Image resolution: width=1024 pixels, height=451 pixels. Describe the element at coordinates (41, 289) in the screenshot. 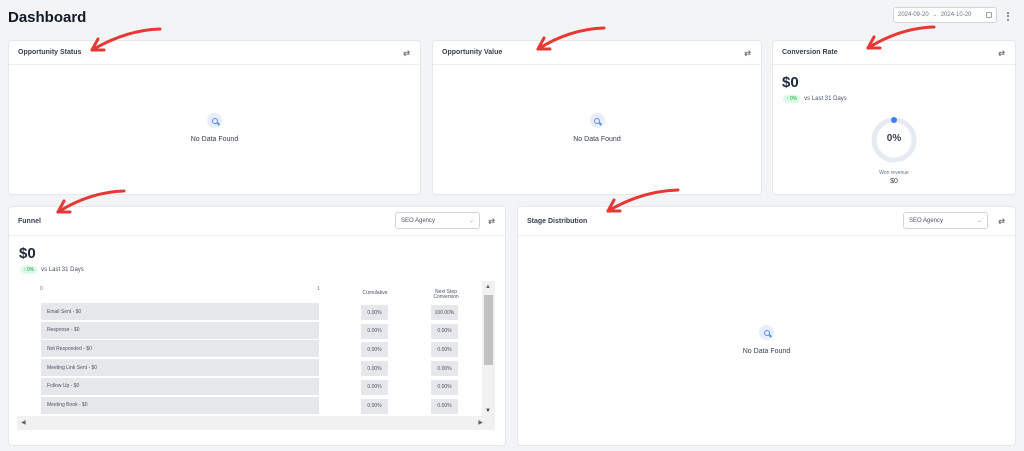

I see `axis-tick: 0` at that location.